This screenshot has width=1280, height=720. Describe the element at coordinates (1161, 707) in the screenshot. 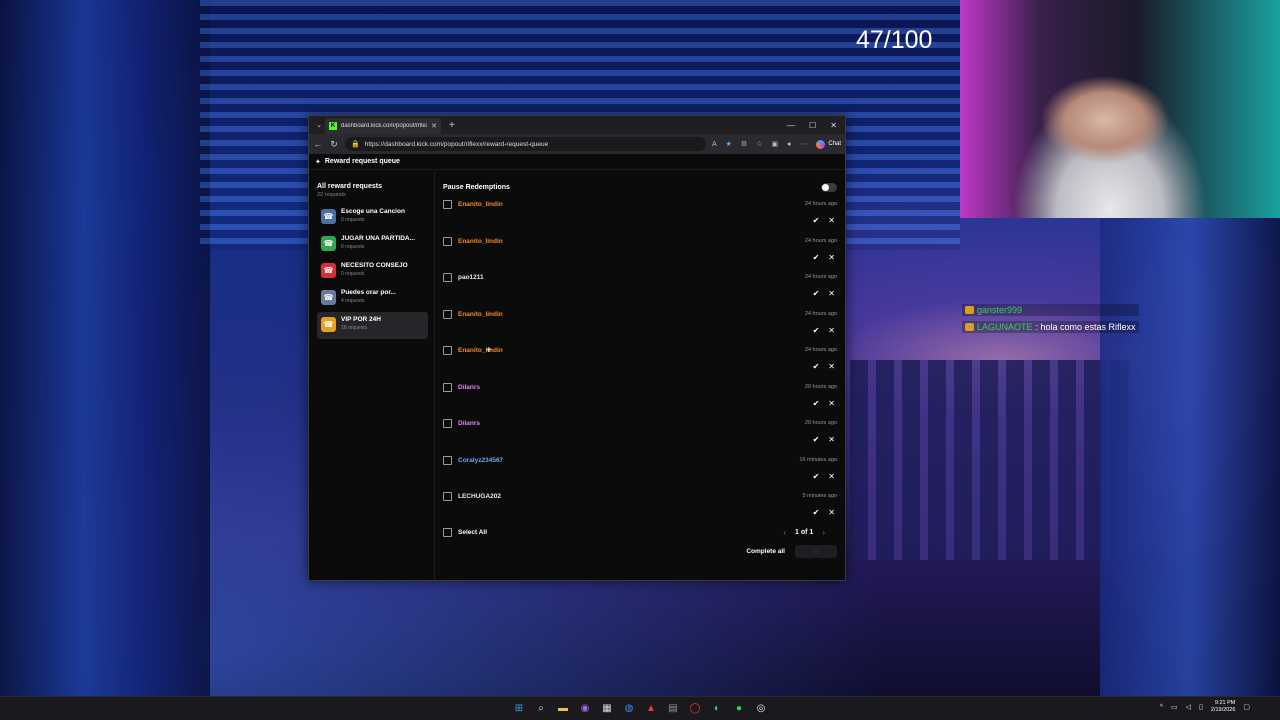

I see `tray-chevron-icon: ^` at that location.